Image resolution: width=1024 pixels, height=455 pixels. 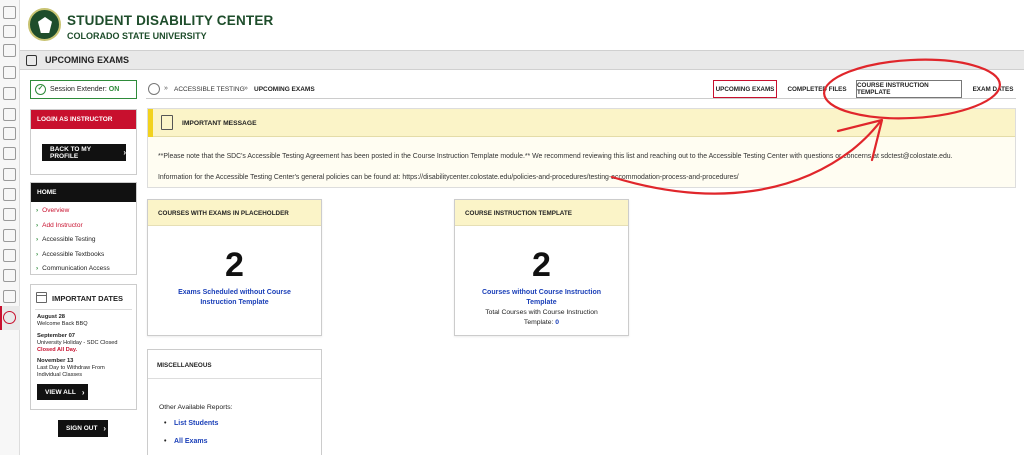 What do you see at coordinates (154, 89) in the screenshot?
I see `home-icon` at bounding box center [154, 89].